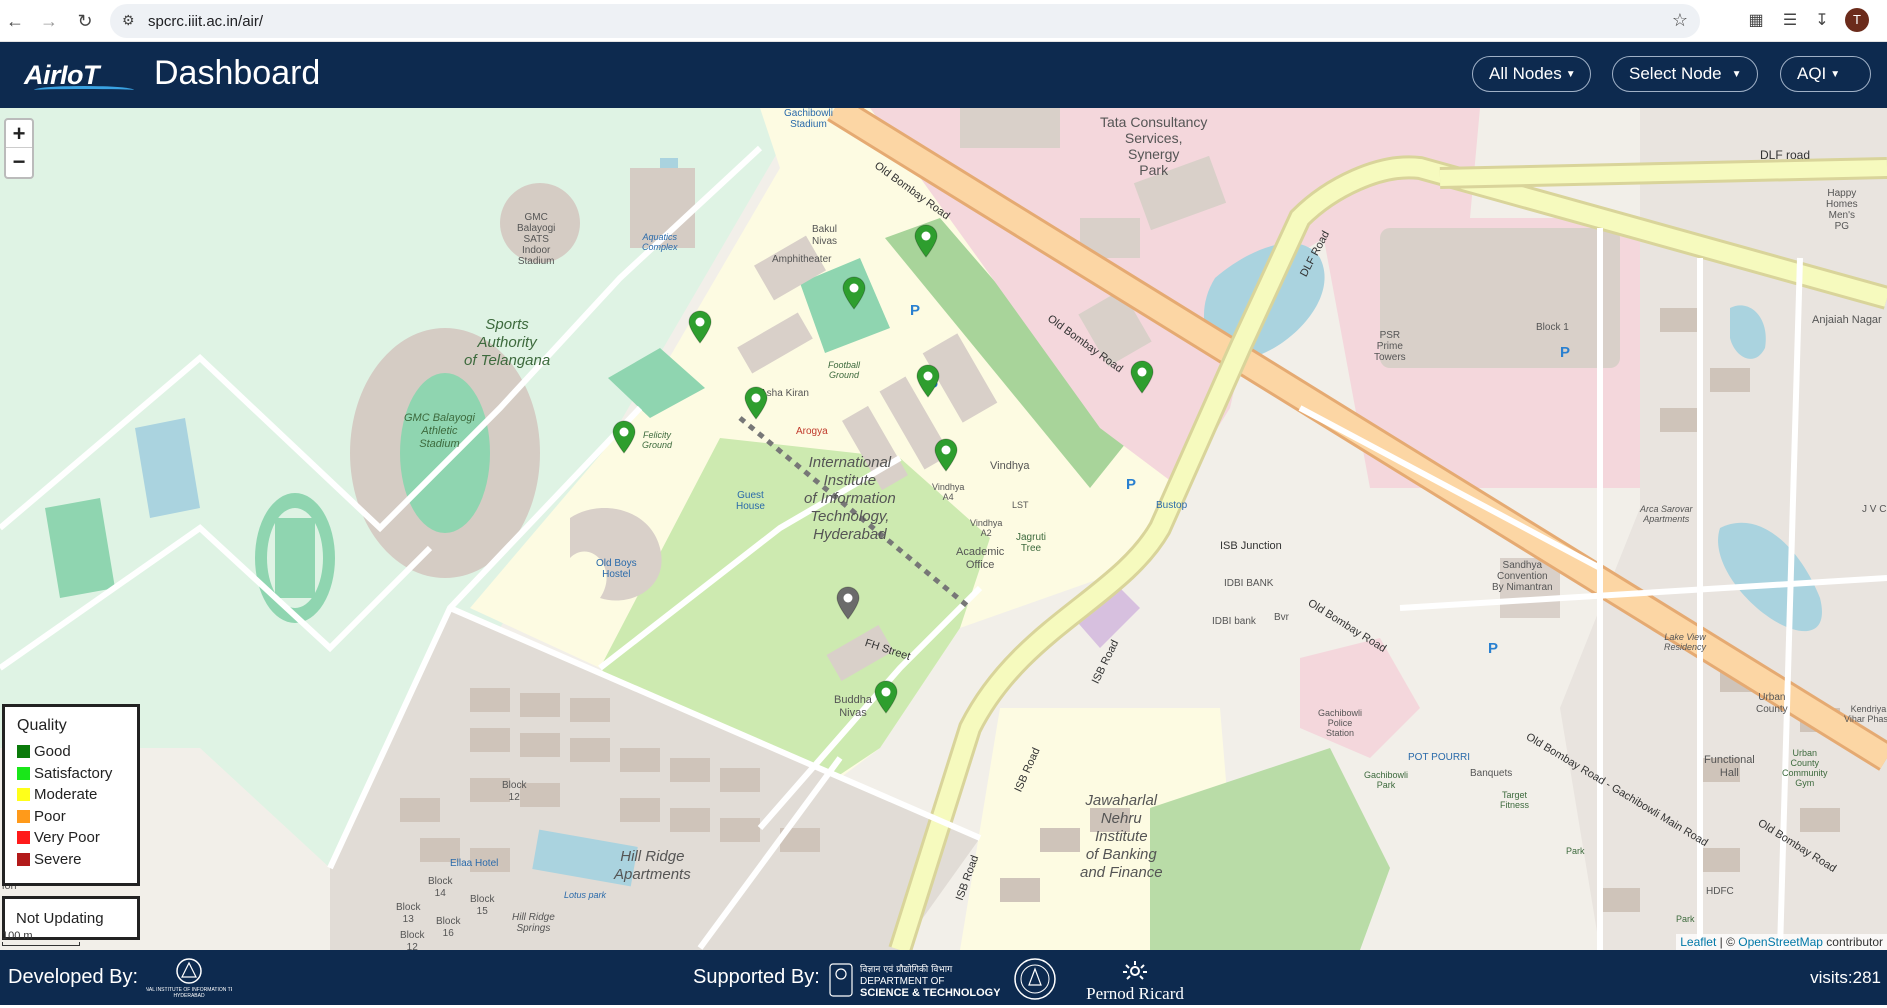 The height and width of the screenshot is (1008, 1887). Describe the element at coordinates (66, 794) in the screenshot. I see `legend-label: Moderate` at that location.